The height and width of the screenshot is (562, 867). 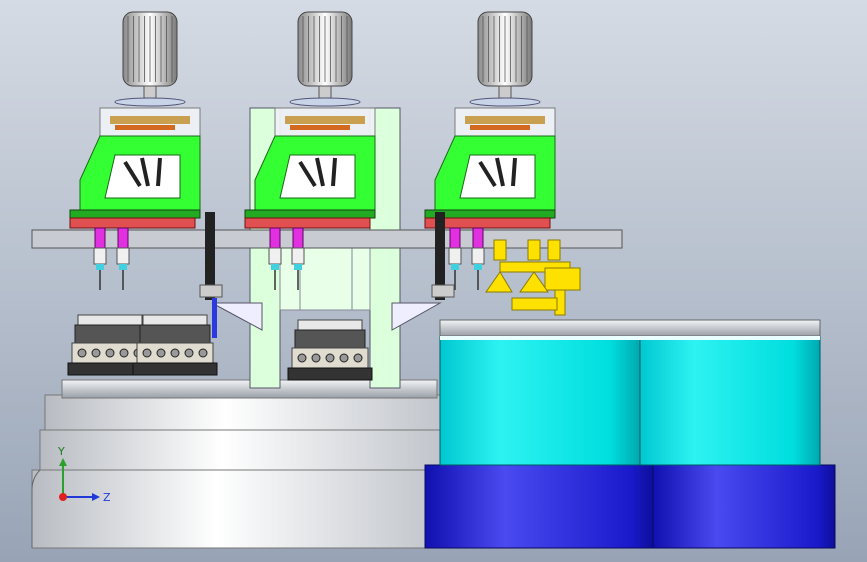 I want to click on cyan-drums, so click(x=630, y=392).